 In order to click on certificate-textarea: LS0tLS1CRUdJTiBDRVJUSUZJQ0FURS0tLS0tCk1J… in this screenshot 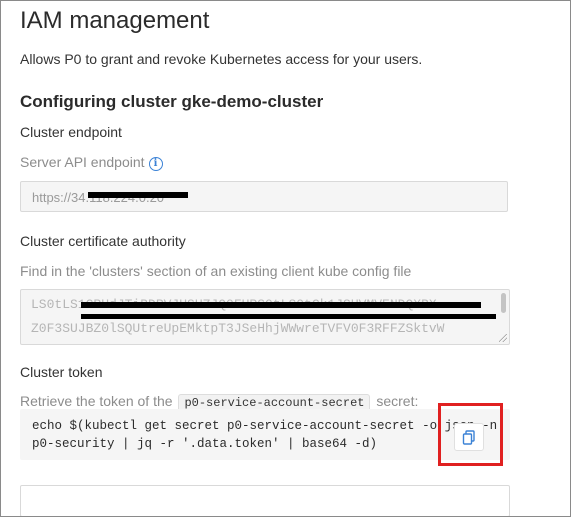, I will do `click(265, 317)`.